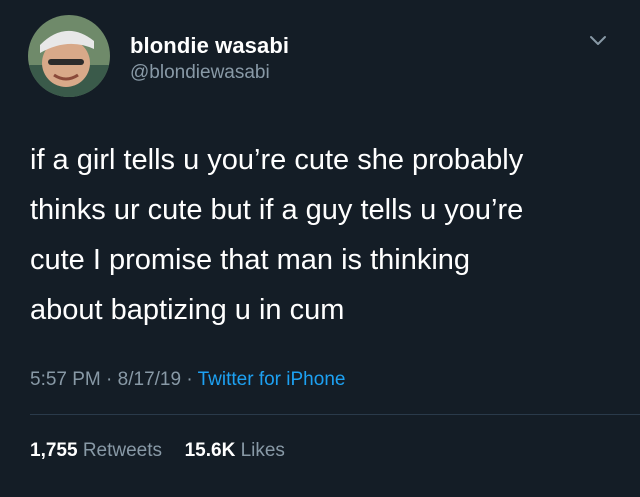 The width and height of the screenshot is (640, 497). I want to click on divider, so click(335, 414).